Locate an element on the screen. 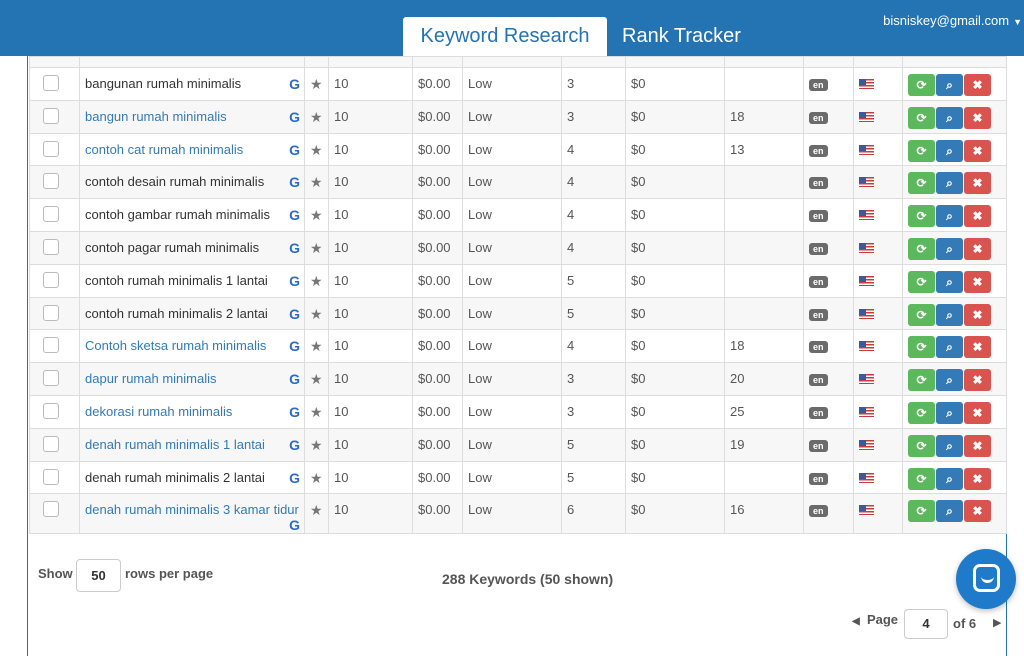 This screenshot has width=1024, height=656. tab-keyword-research: Keyword Research is located at coordinates (505, 36).